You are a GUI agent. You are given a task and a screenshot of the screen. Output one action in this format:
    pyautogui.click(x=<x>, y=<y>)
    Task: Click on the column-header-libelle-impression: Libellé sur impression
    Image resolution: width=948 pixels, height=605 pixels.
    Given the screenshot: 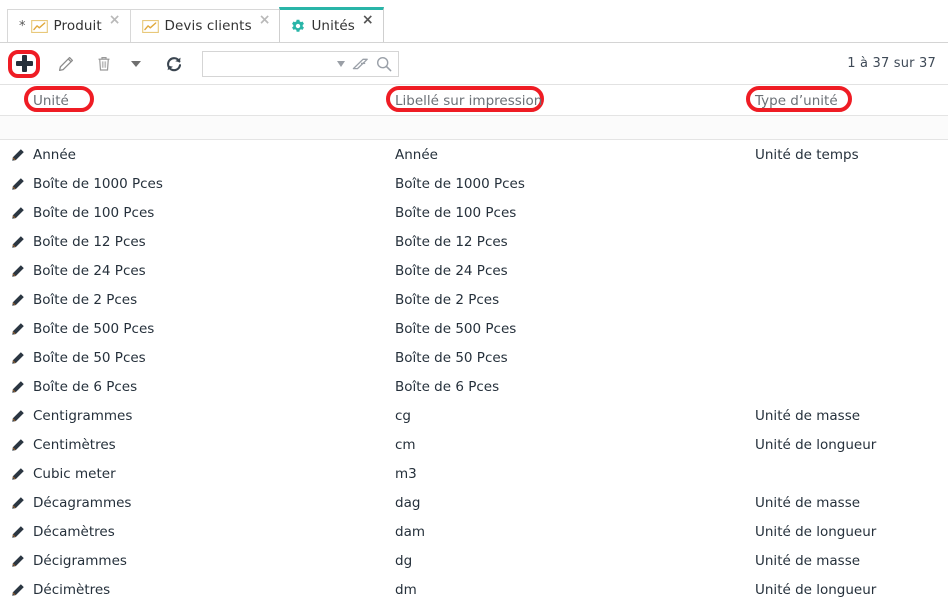 What is the action you would take?
    pyautogui.click(x=465, y=100)
    